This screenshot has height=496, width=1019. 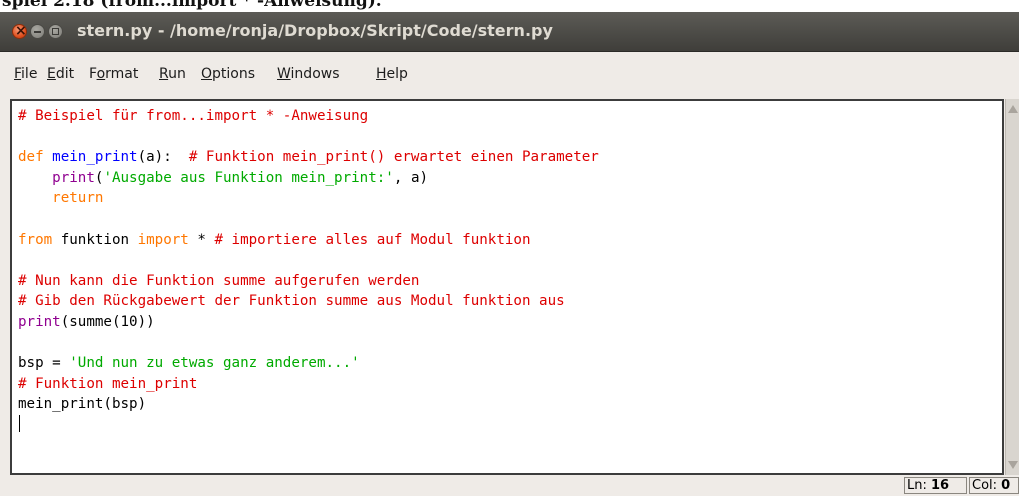 What do you see at coordinates (60, 74) in the screenshot?
I see `menu-edit: Edit` at bounding box center [60, 74].